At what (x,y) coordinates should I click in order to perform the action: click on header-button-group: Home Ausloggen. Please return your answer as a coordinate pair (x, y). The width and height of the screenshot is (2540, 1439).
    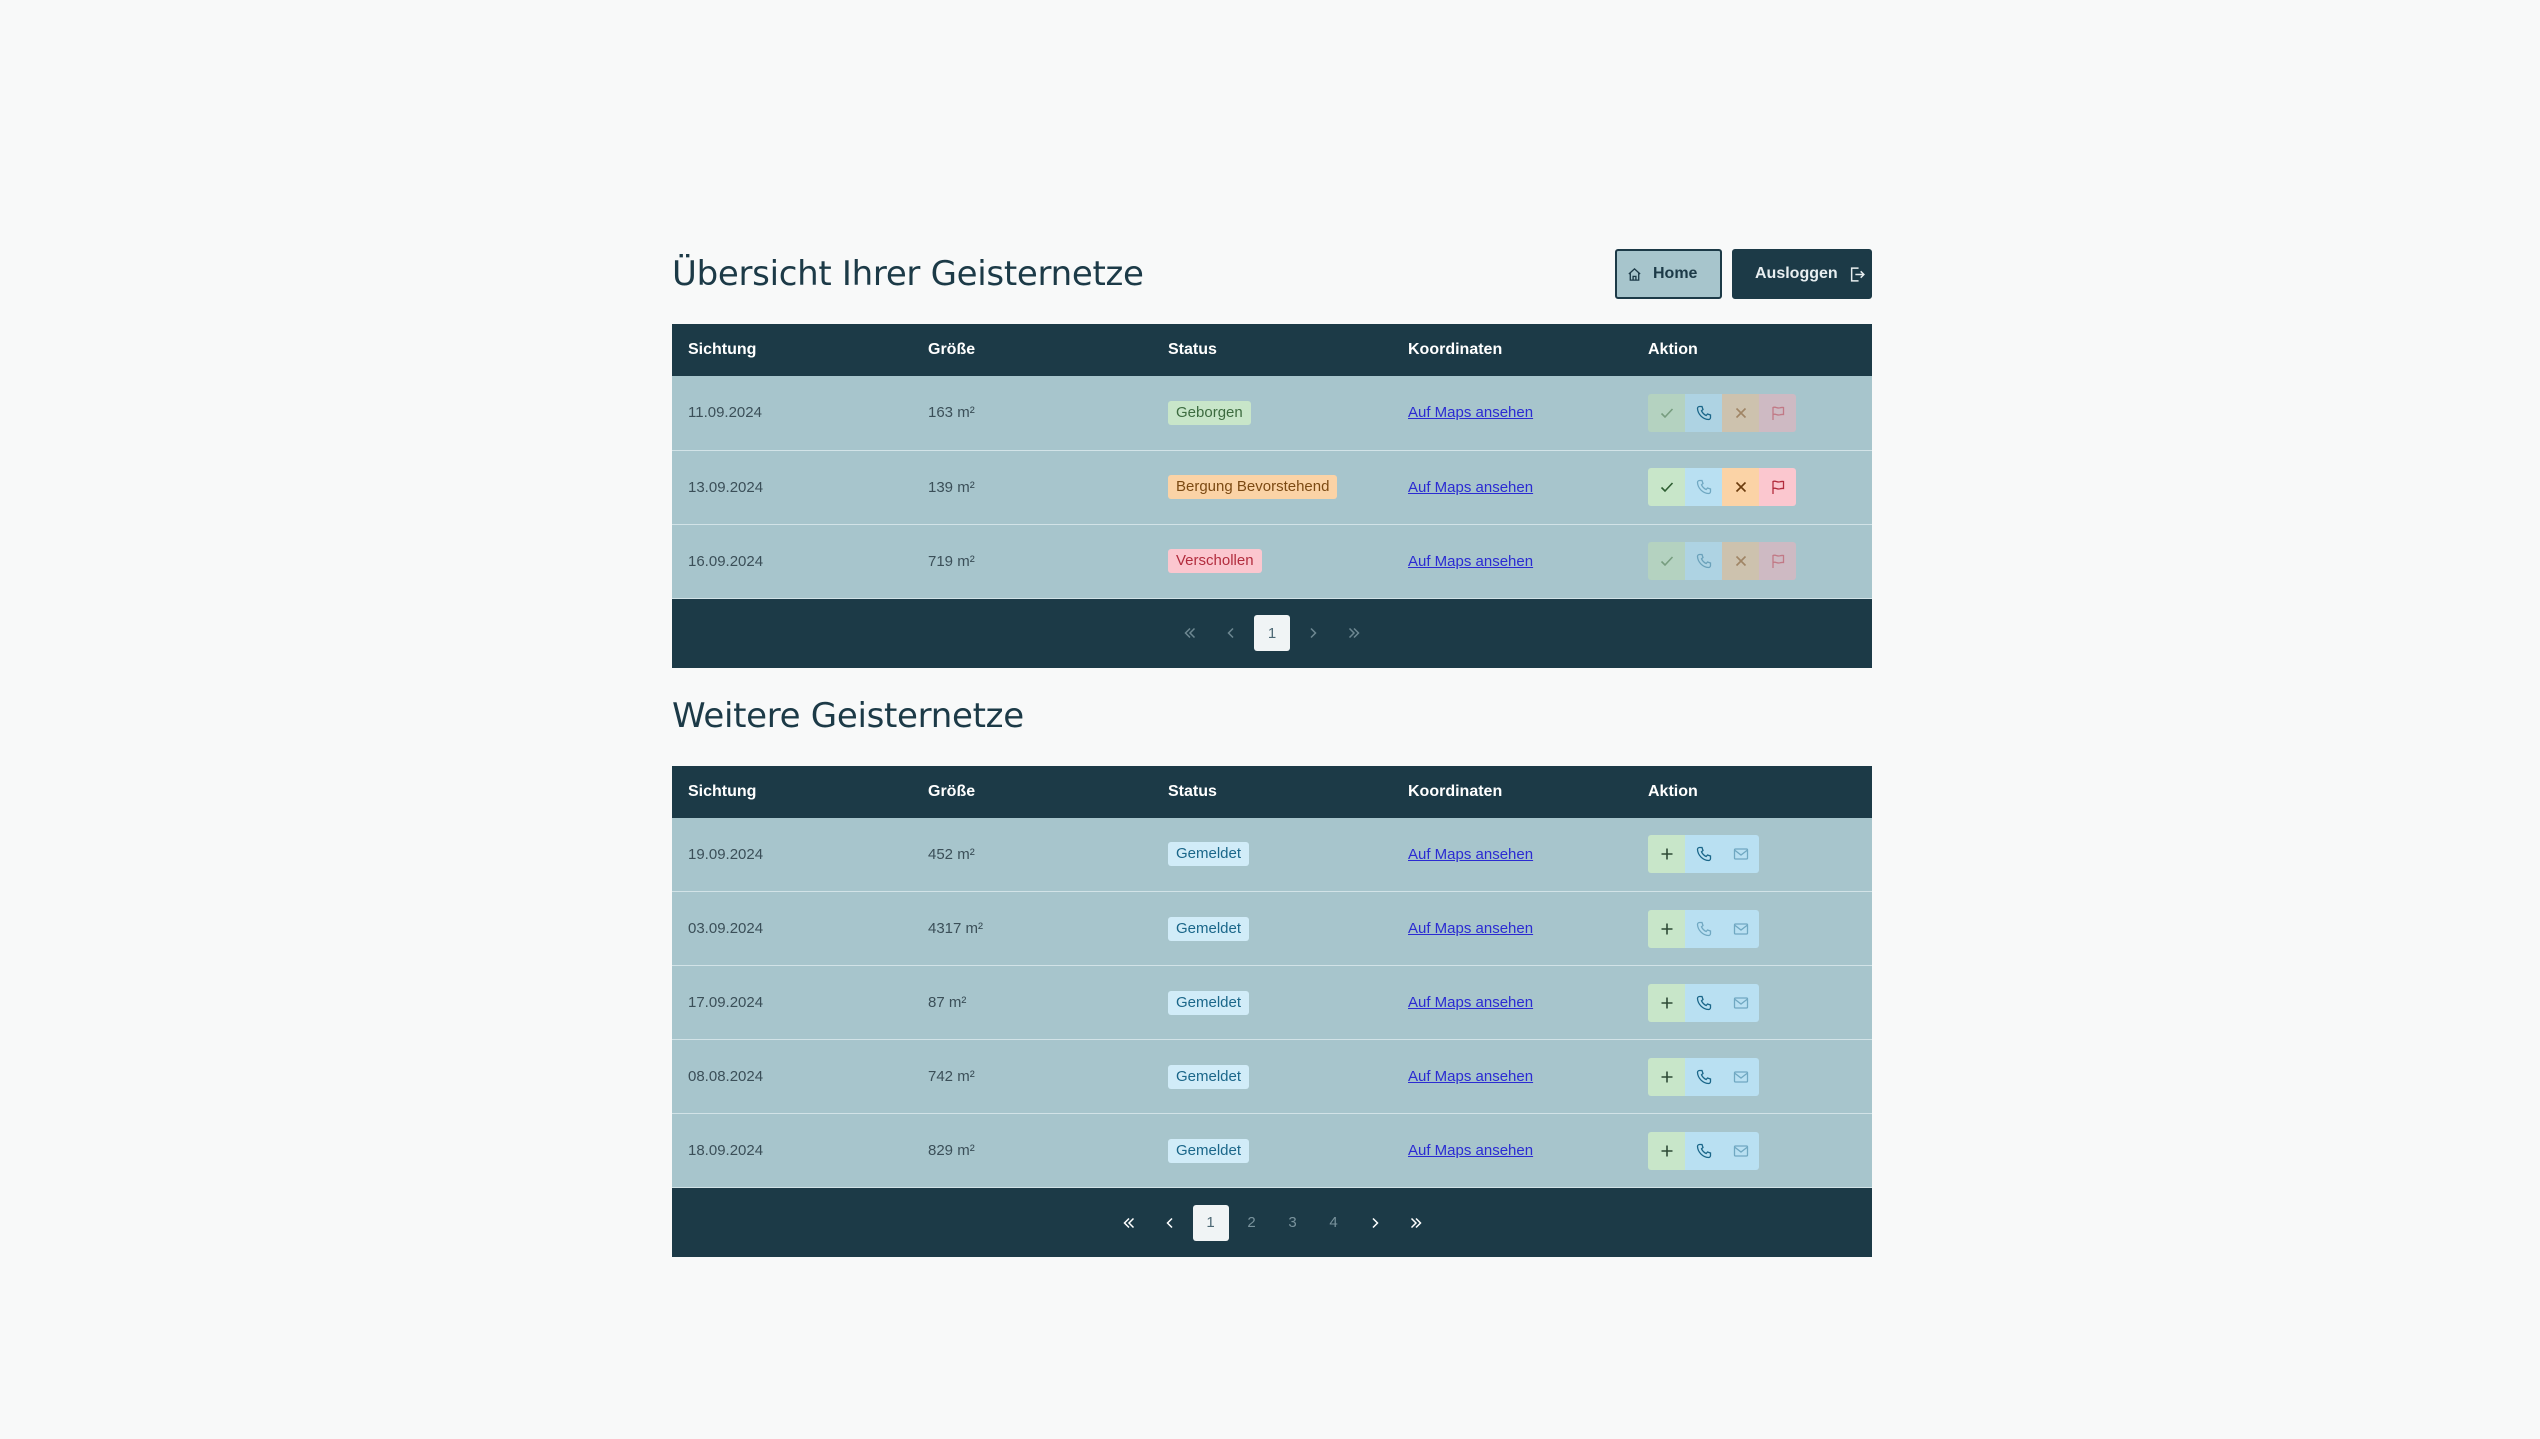
    Looking at the image, I should click on (1743, 274).